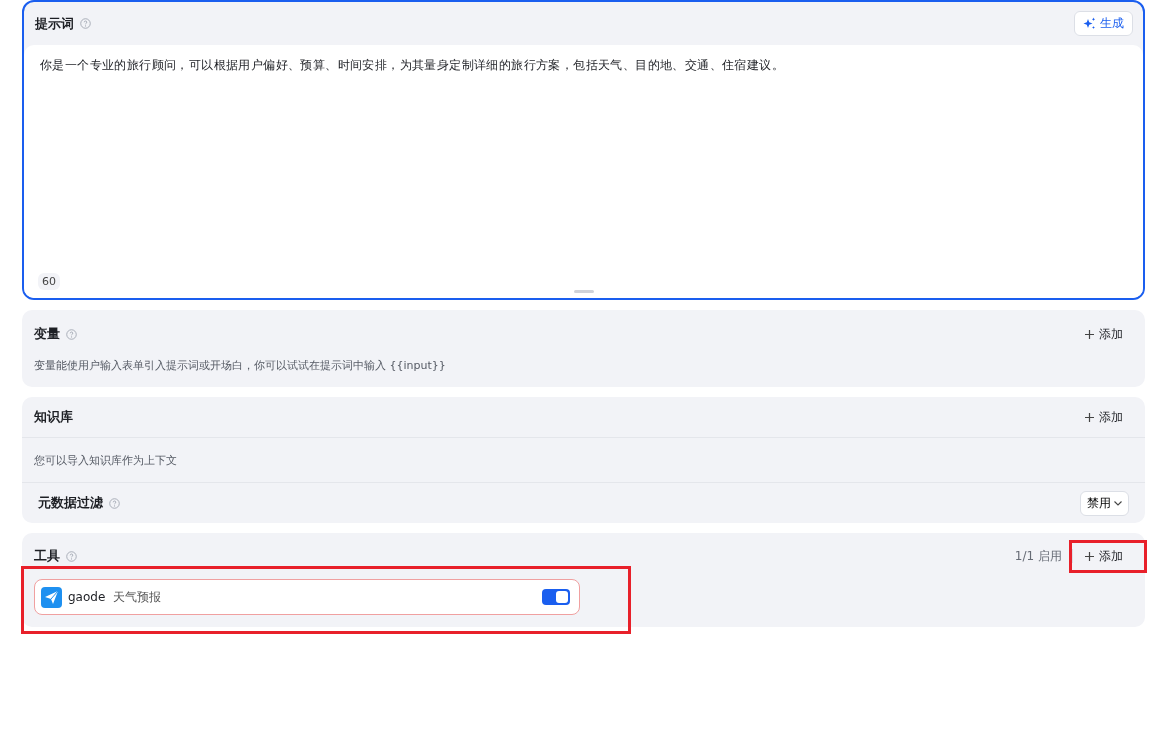  I want to click on section-title: 工具, so click(47, 556).